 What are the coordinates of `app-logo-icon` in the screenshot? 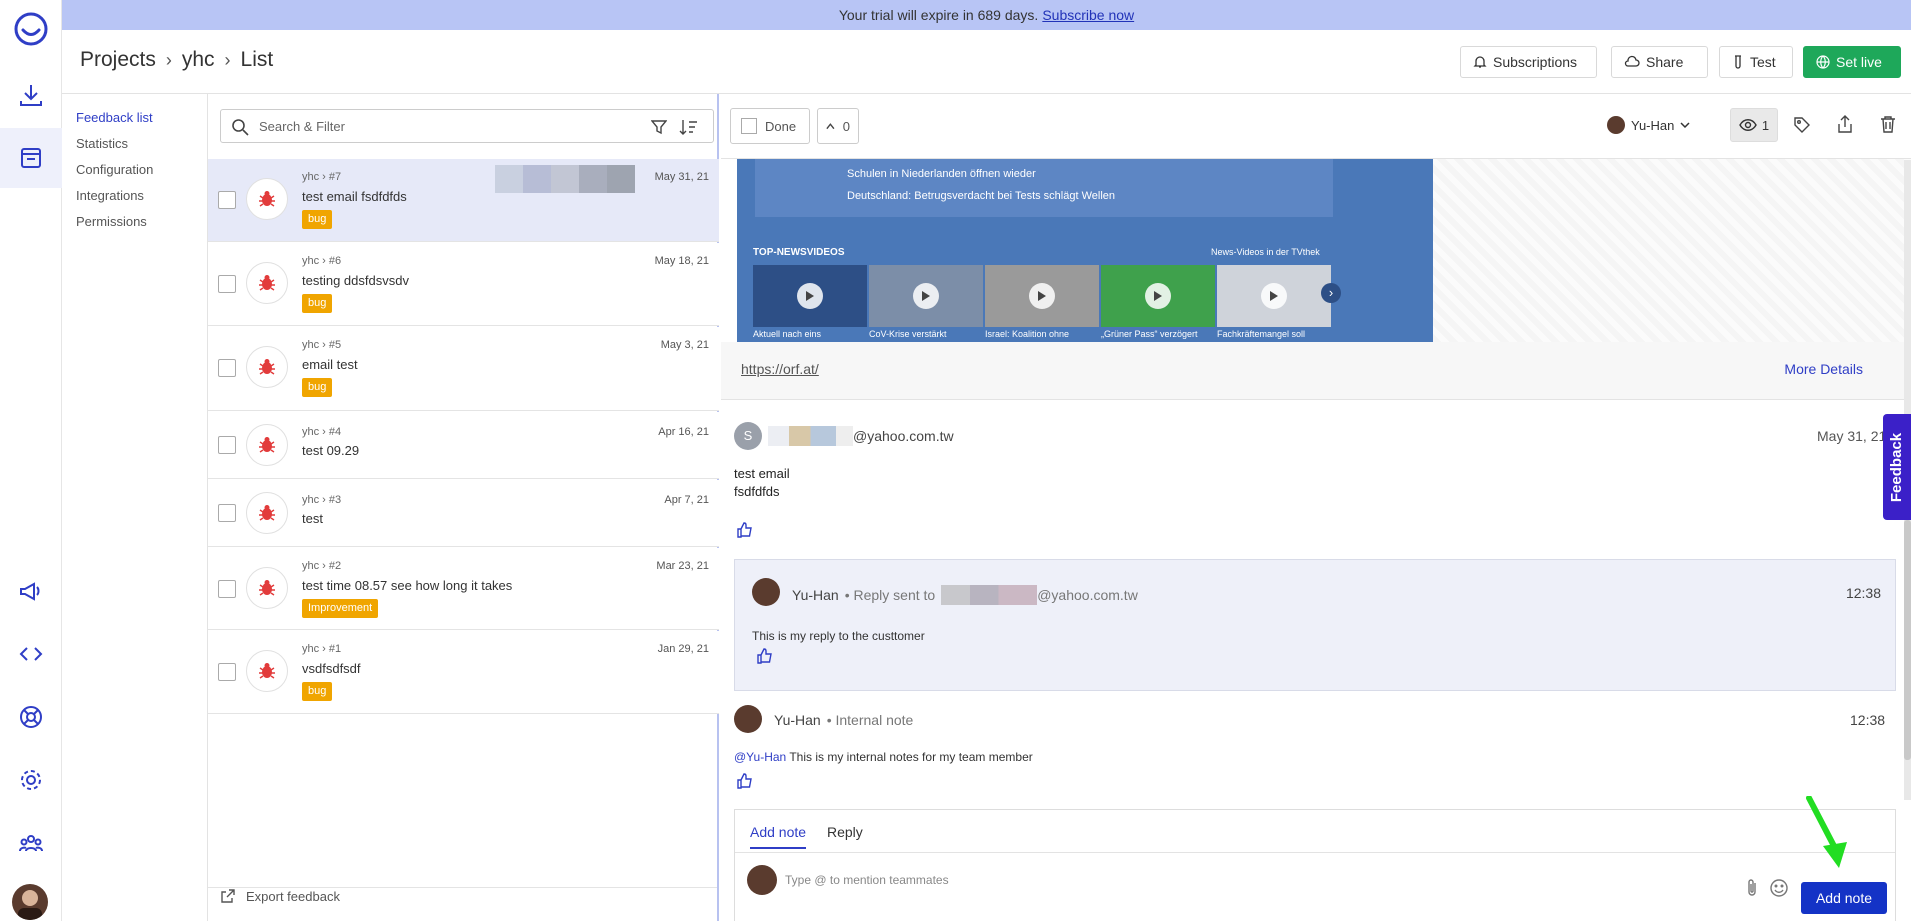 It's located at (31, 29).